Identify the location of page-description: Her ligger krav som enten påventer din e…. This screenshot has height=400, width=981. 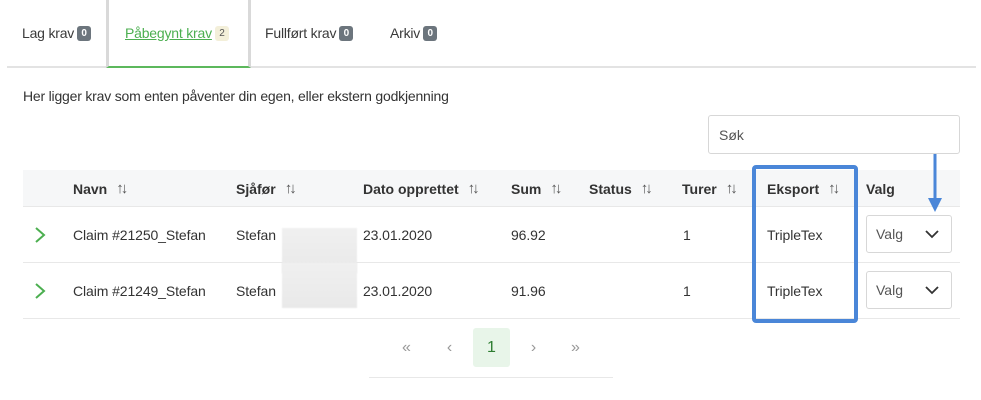
(236, 96).